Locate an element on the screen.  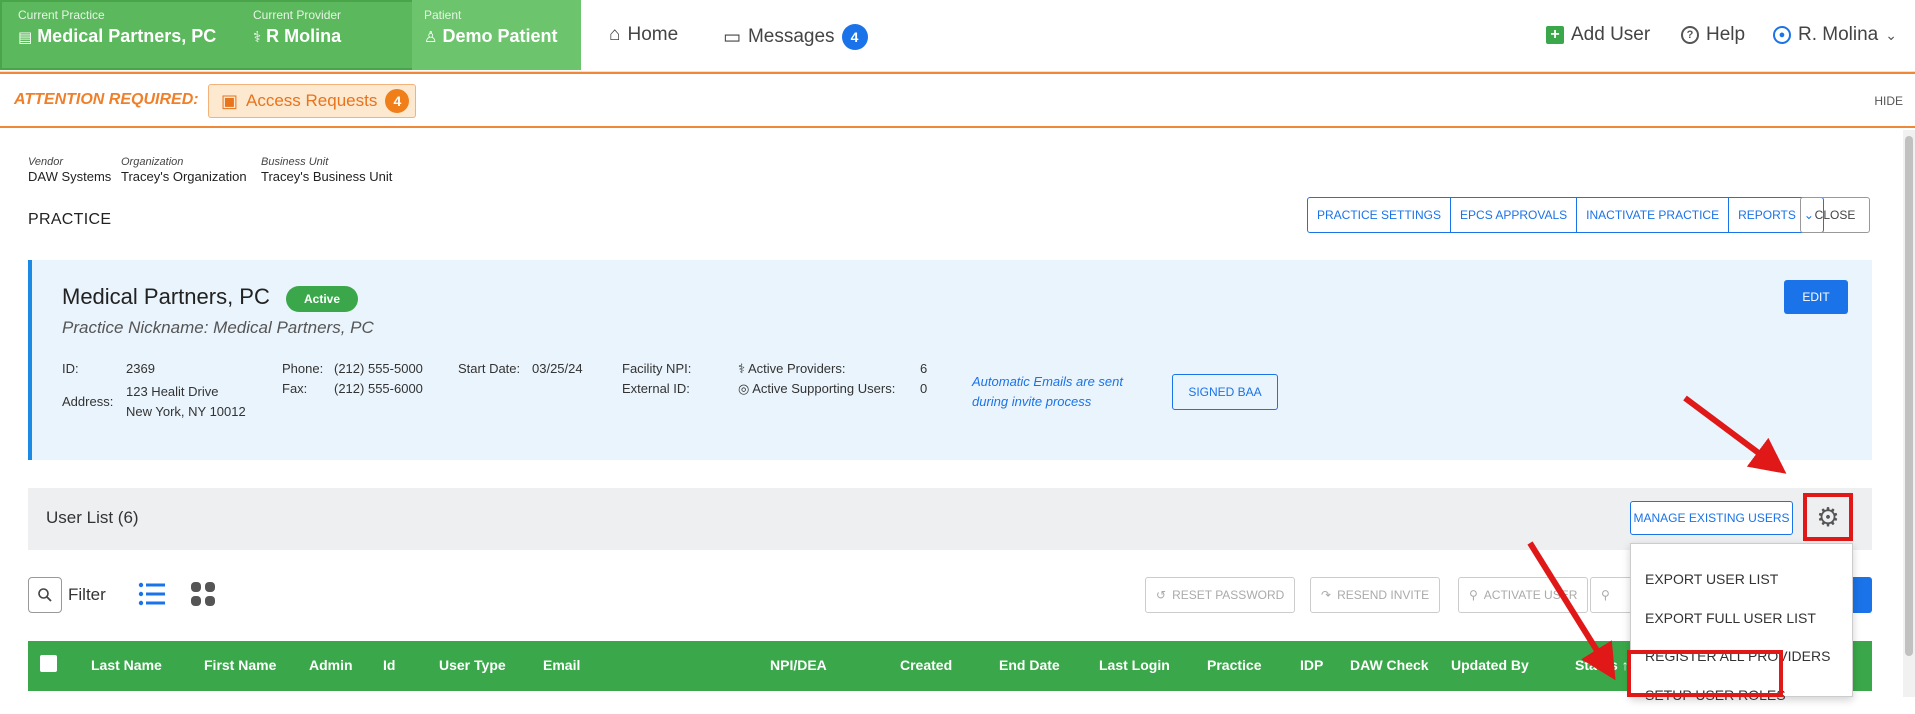
address-label: Address: is located at coordinates (88, 401).